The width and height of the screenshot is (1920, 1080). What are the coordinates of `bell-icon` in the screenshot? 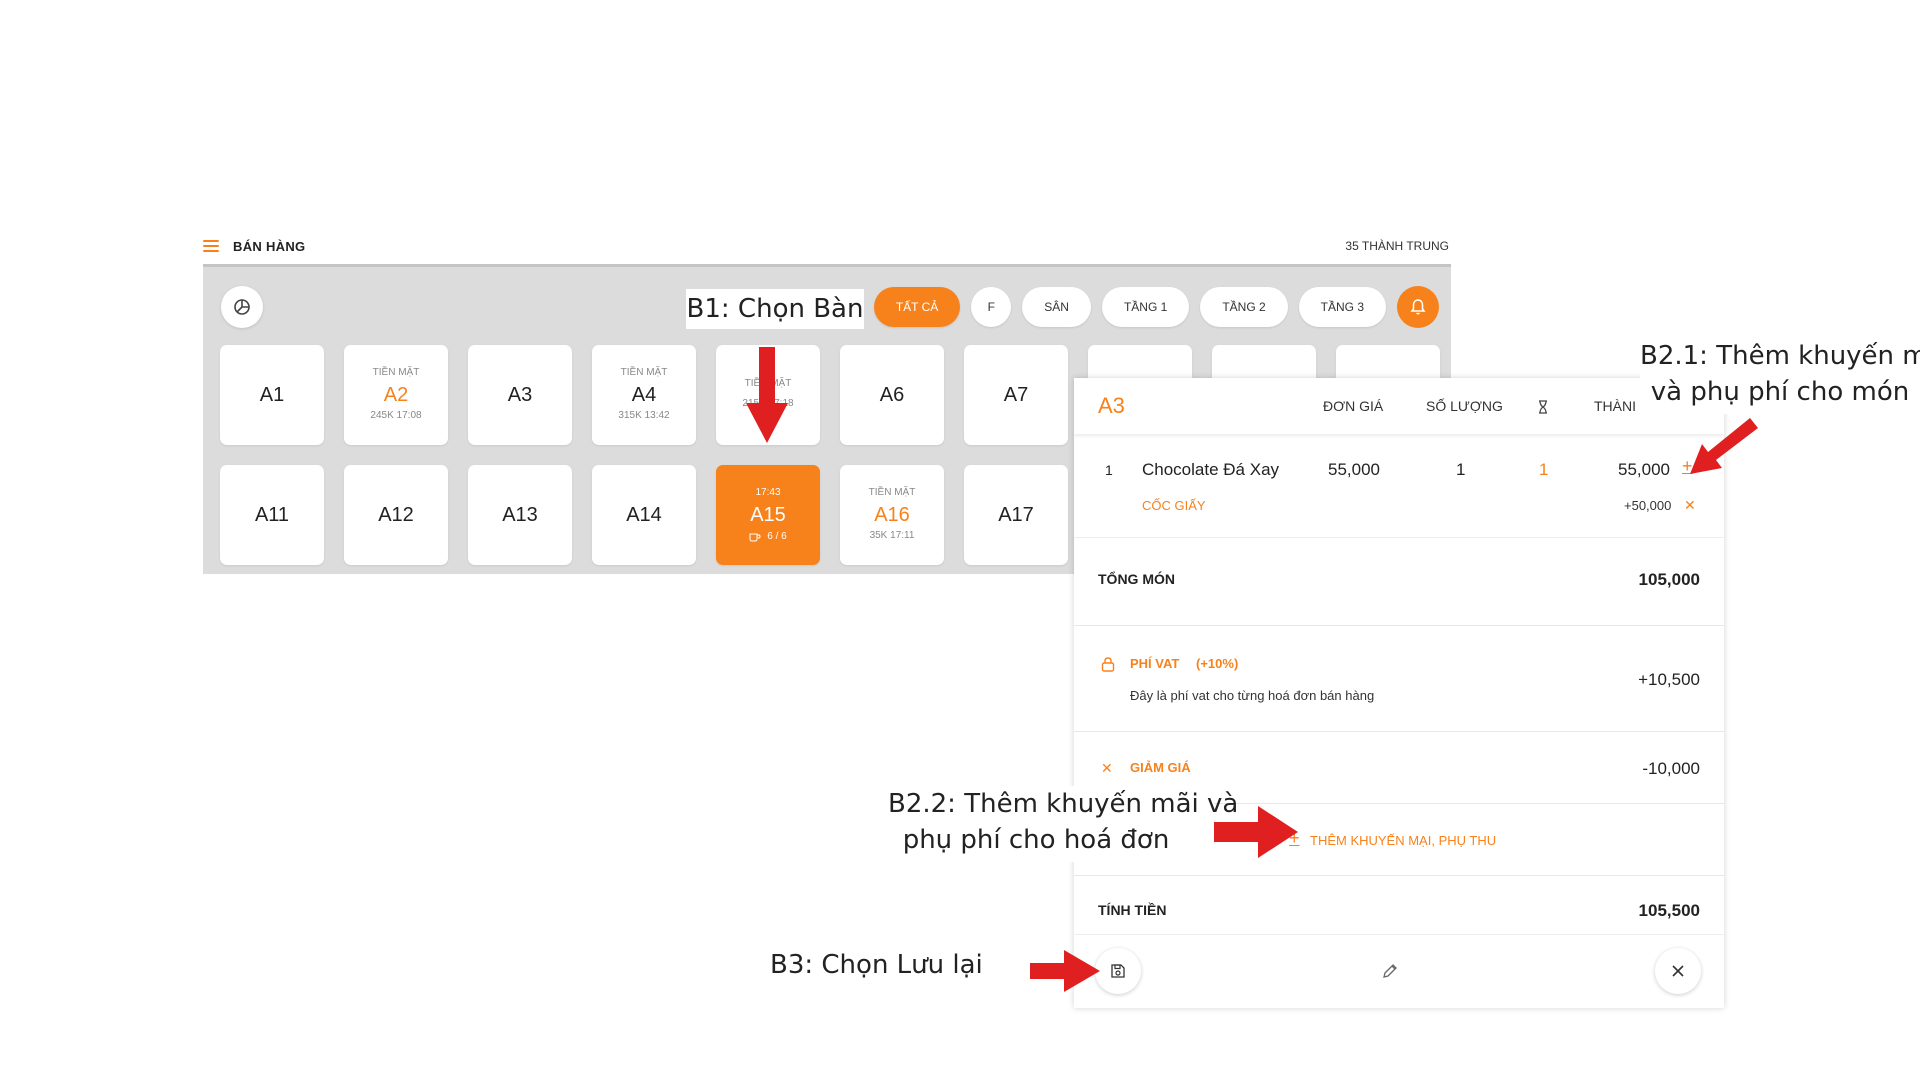 It's located at (1418, 307).